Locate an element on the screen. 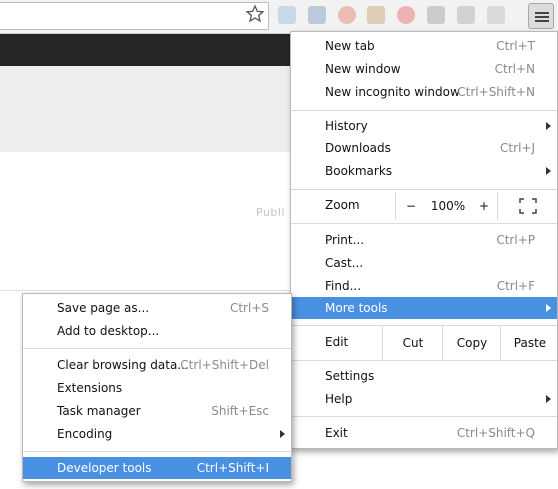  submenu-item-encoding: Encoding is located at coordinates (157, 434).